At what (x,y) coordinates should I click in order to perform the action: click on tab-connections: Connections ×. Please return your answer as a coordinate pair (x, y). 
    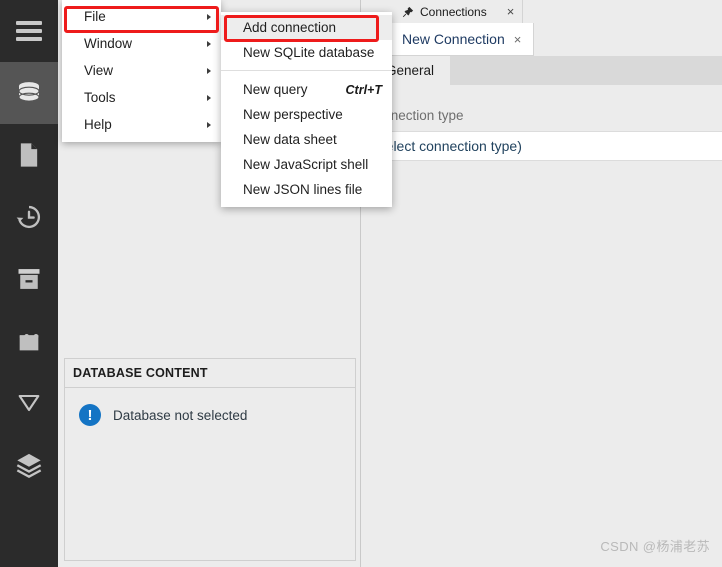
    Looking at the image, I should click on (459, 11).